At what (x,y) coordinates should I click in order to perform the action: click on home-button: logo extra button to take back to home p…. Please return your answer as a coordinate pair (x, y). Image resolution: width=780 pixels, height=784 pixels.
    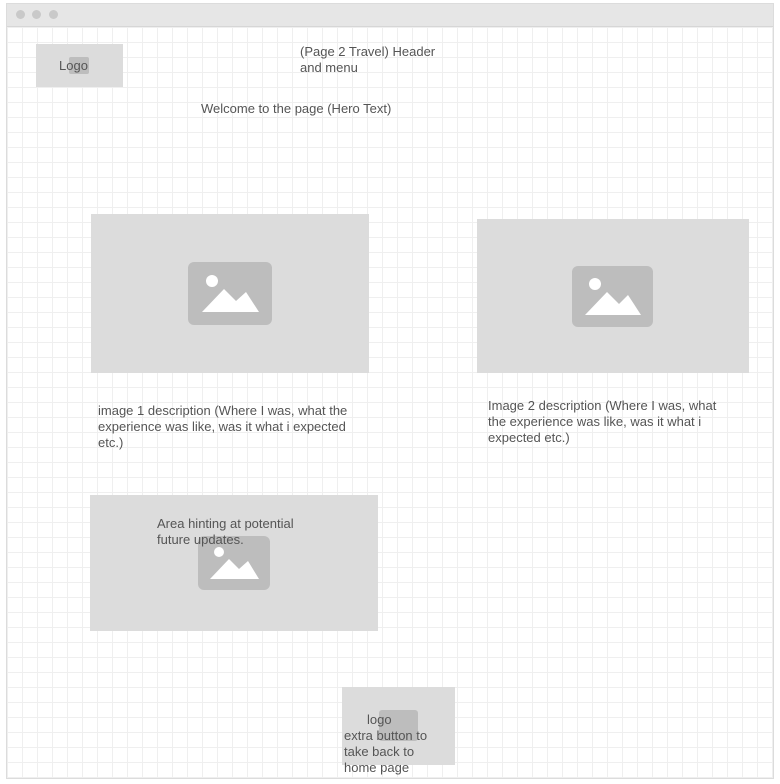
    Looking at the image, I should click on (398, 731).